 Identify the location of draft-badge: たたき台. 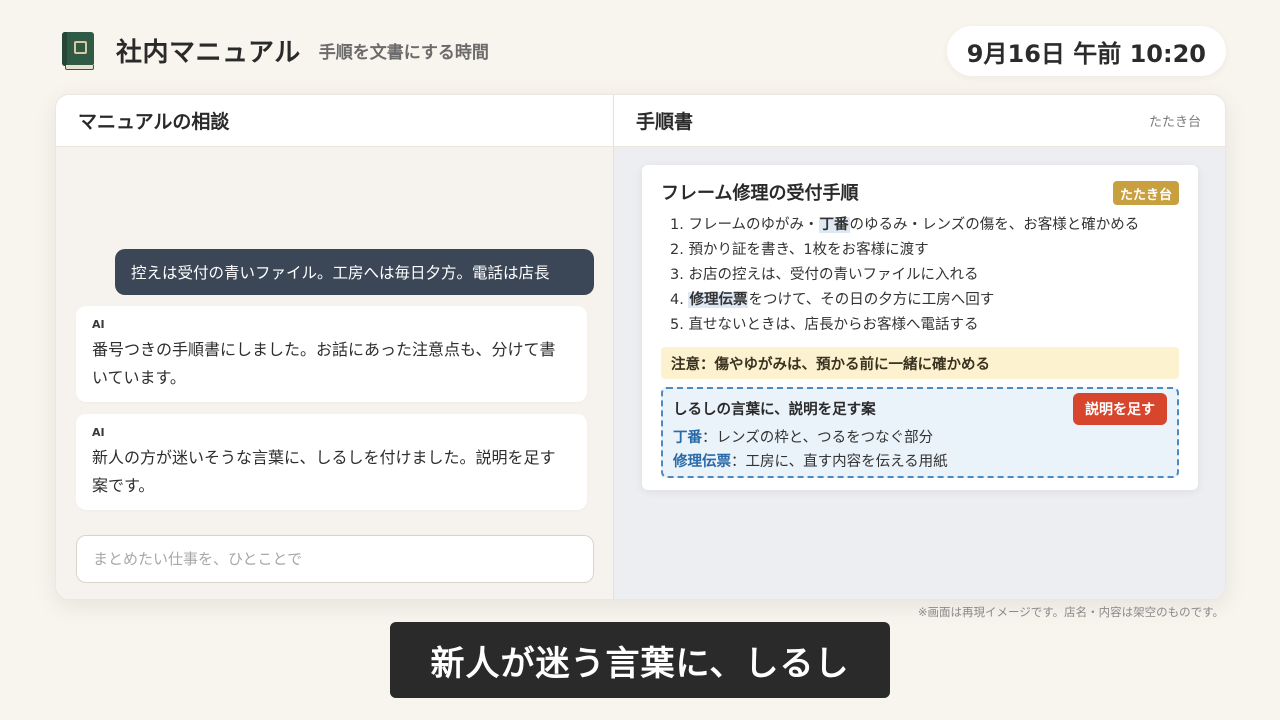
(1145, 193).